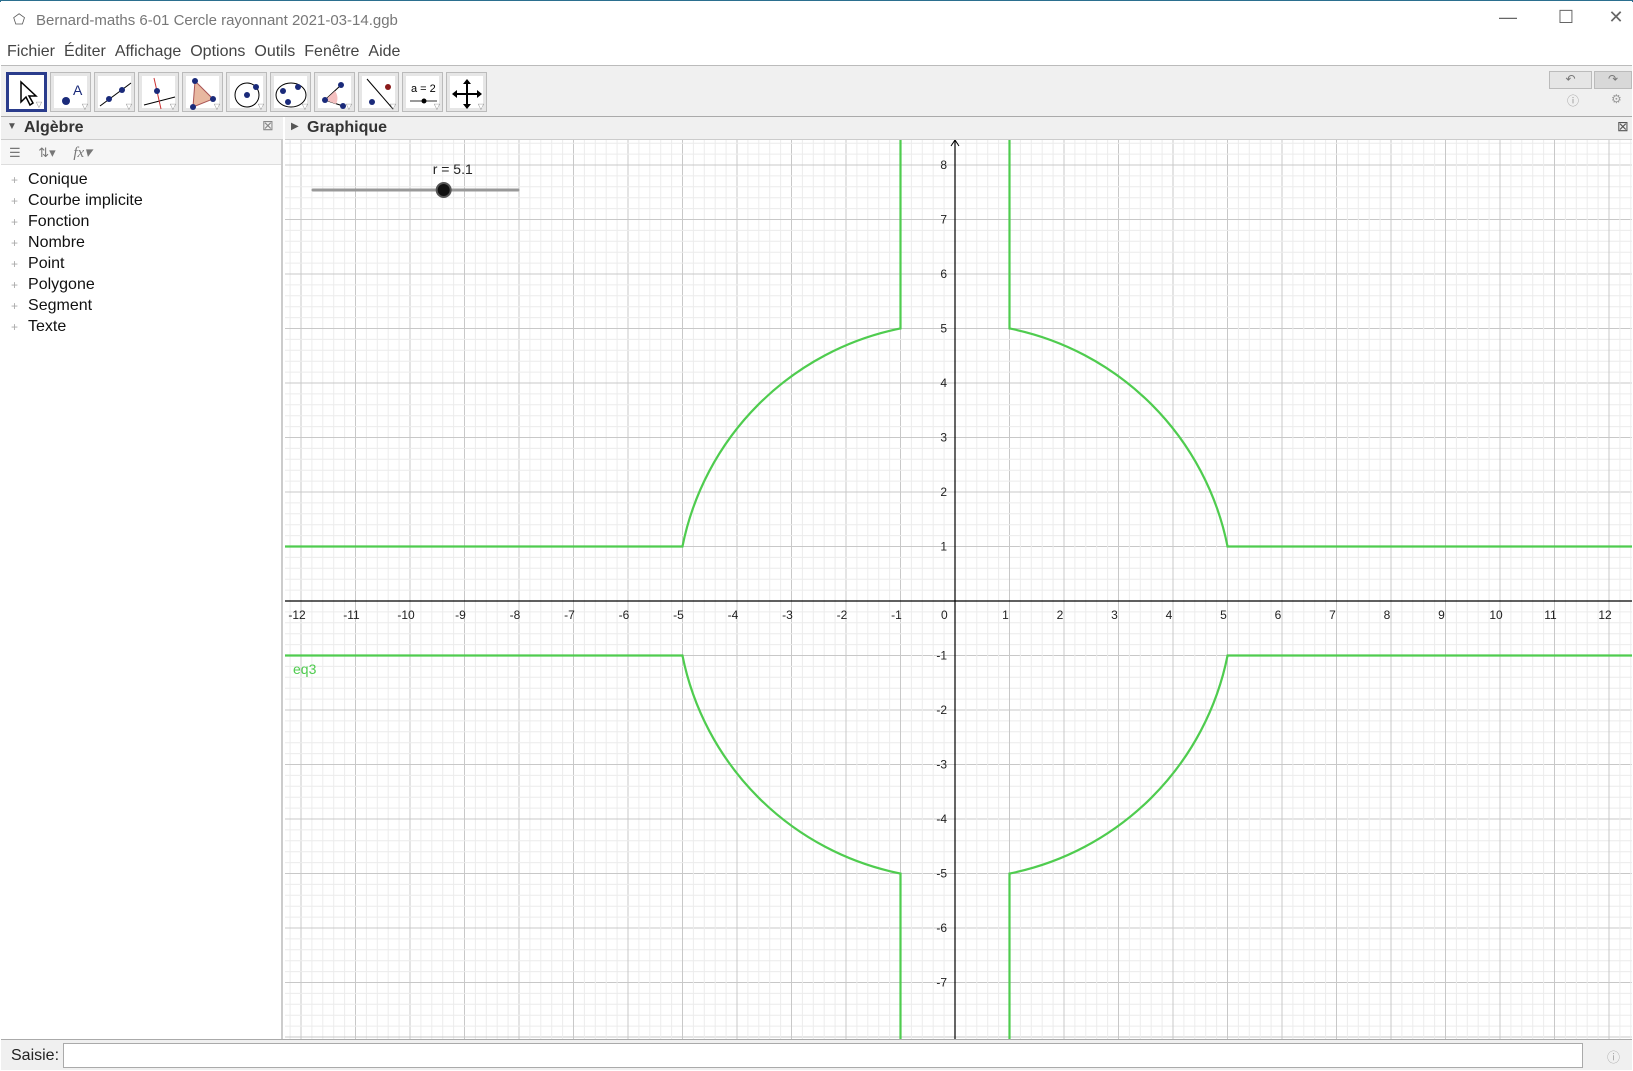 The image size is (1633, 1071). Describe the element at coordinates (443, 190) in the screenshot. I see `slider-knob` at that location.